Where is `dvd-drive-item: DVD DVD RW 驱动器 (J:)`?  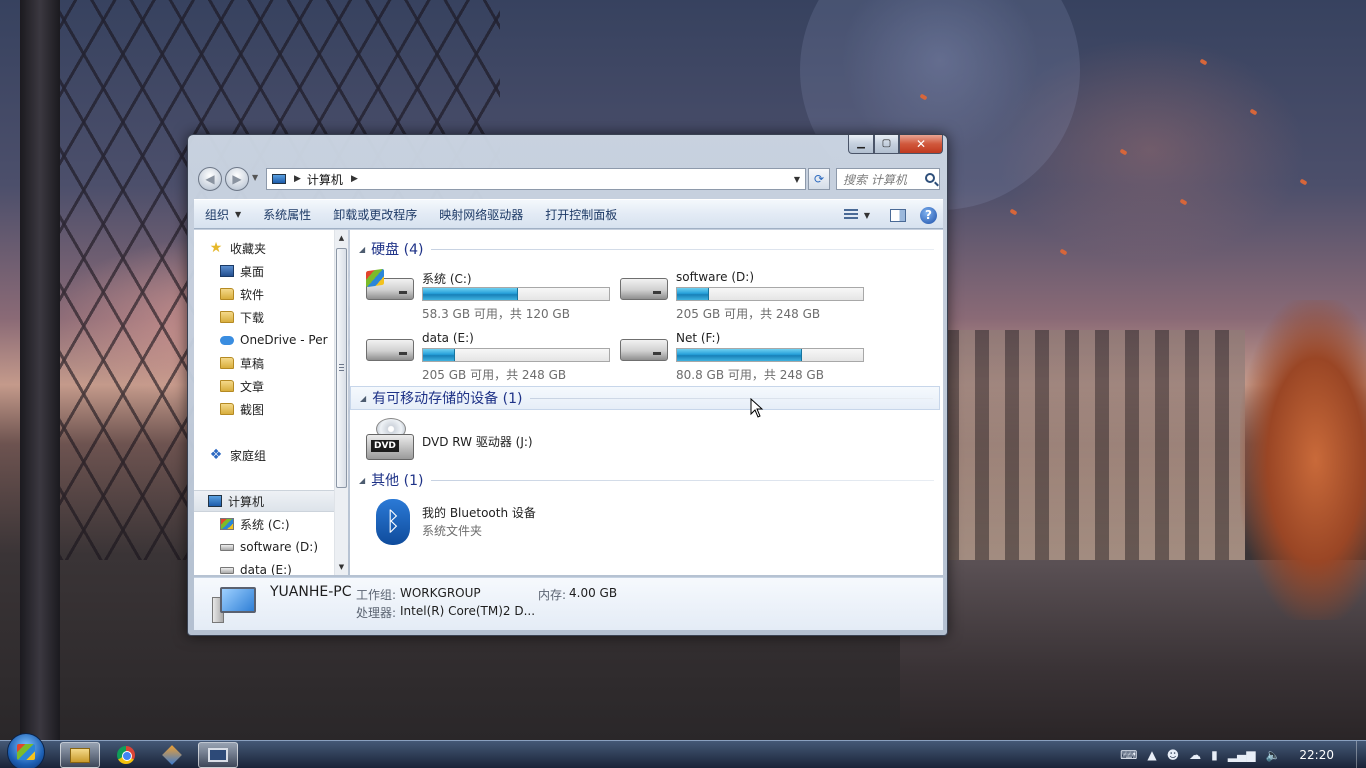 dvd-drive-item: DVD DVD RW 驱动器 (J:) is located at coordinates (475, 438).